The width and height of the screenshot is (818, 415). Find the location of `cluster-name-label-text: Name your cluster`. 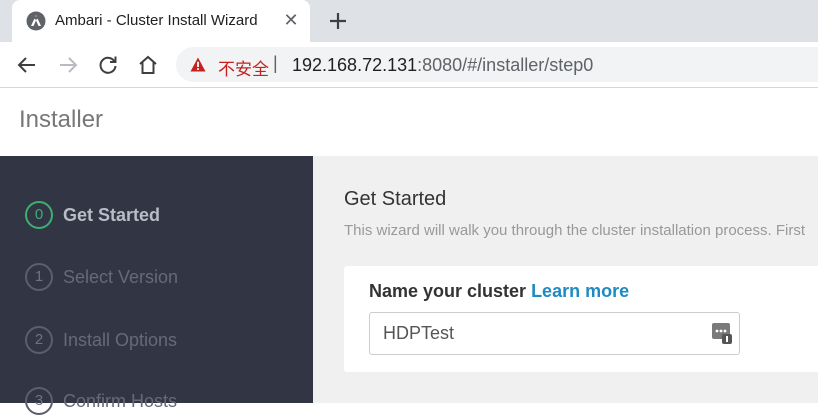

cluster-name-label-text: Name your cluster is located at coordinates (448, 291).